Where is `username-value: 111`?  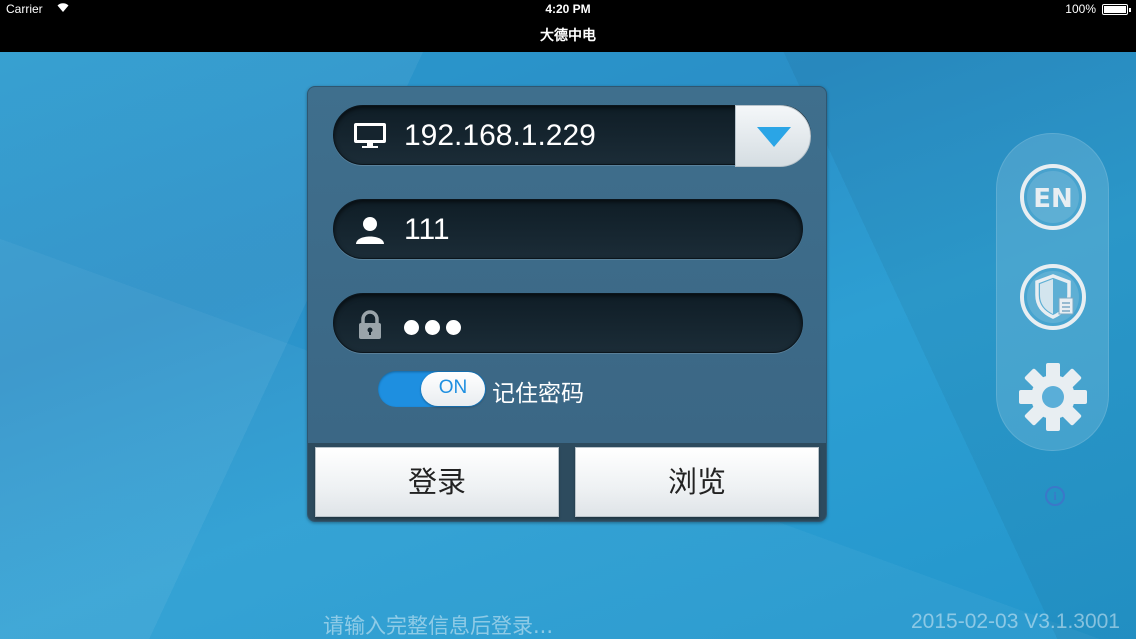 username-value: 111 is located at coordinates (427, 229).